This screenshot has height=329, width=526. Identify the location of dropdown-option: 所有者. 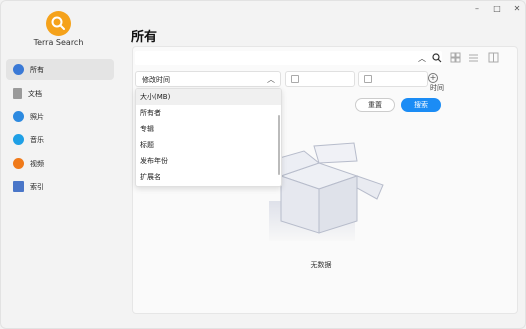
(208, 113).